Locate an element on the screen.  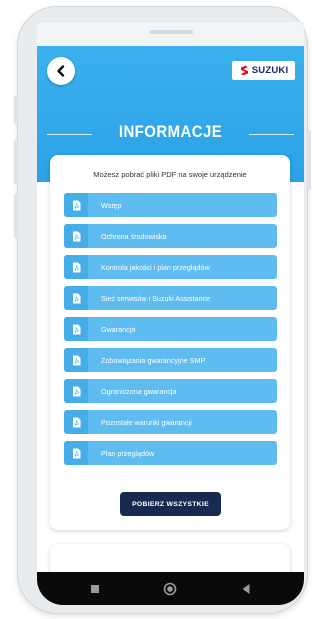
suzuki-logo: SUZUKI is located at coordinates (263, 70).